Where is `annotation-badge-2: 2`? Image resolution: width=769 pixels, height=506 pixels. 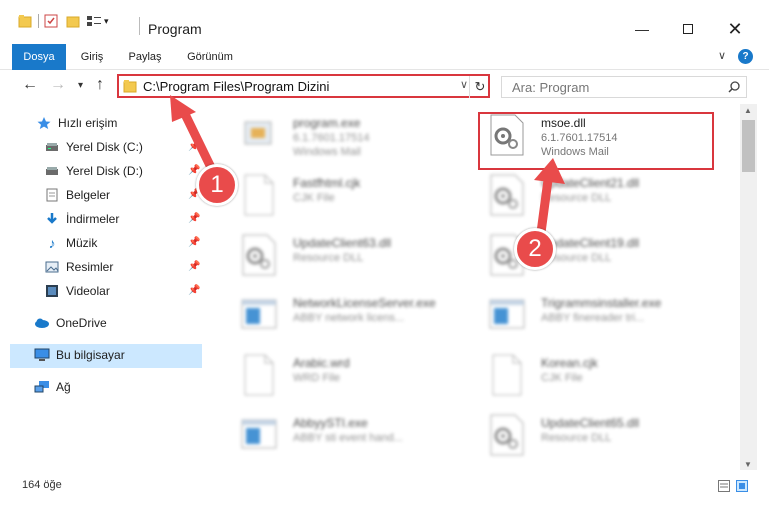
annotation-badge-2: 2 is located at coordinates (535, 249).